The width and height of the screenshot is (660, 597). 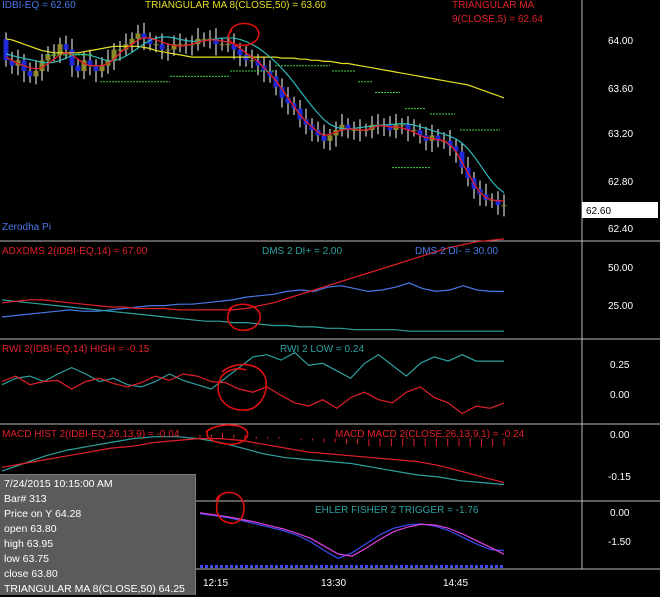 What do you see at coordinates (75, 251) in the screenshot?
I see `adx-label: ADXDMS 2(IDBI-EQ,14) = 67.00` at bounding box center [75, 251].